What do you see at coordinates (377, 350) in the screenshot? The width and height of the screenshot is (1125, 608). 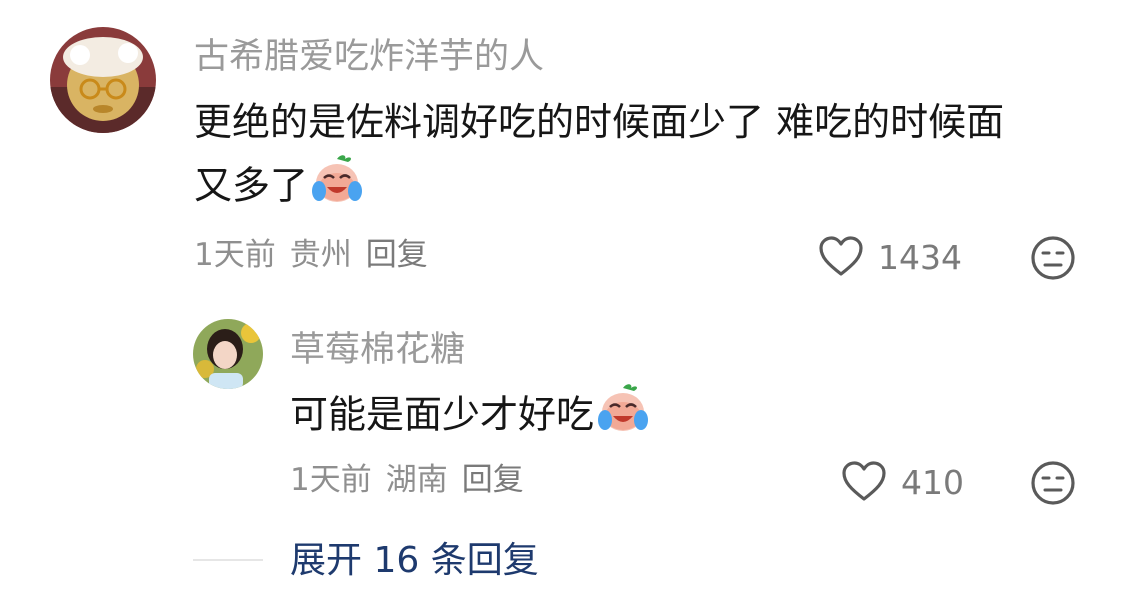 I see `reply-username: 草莓棉花糖` at bounding box center [377, 350].